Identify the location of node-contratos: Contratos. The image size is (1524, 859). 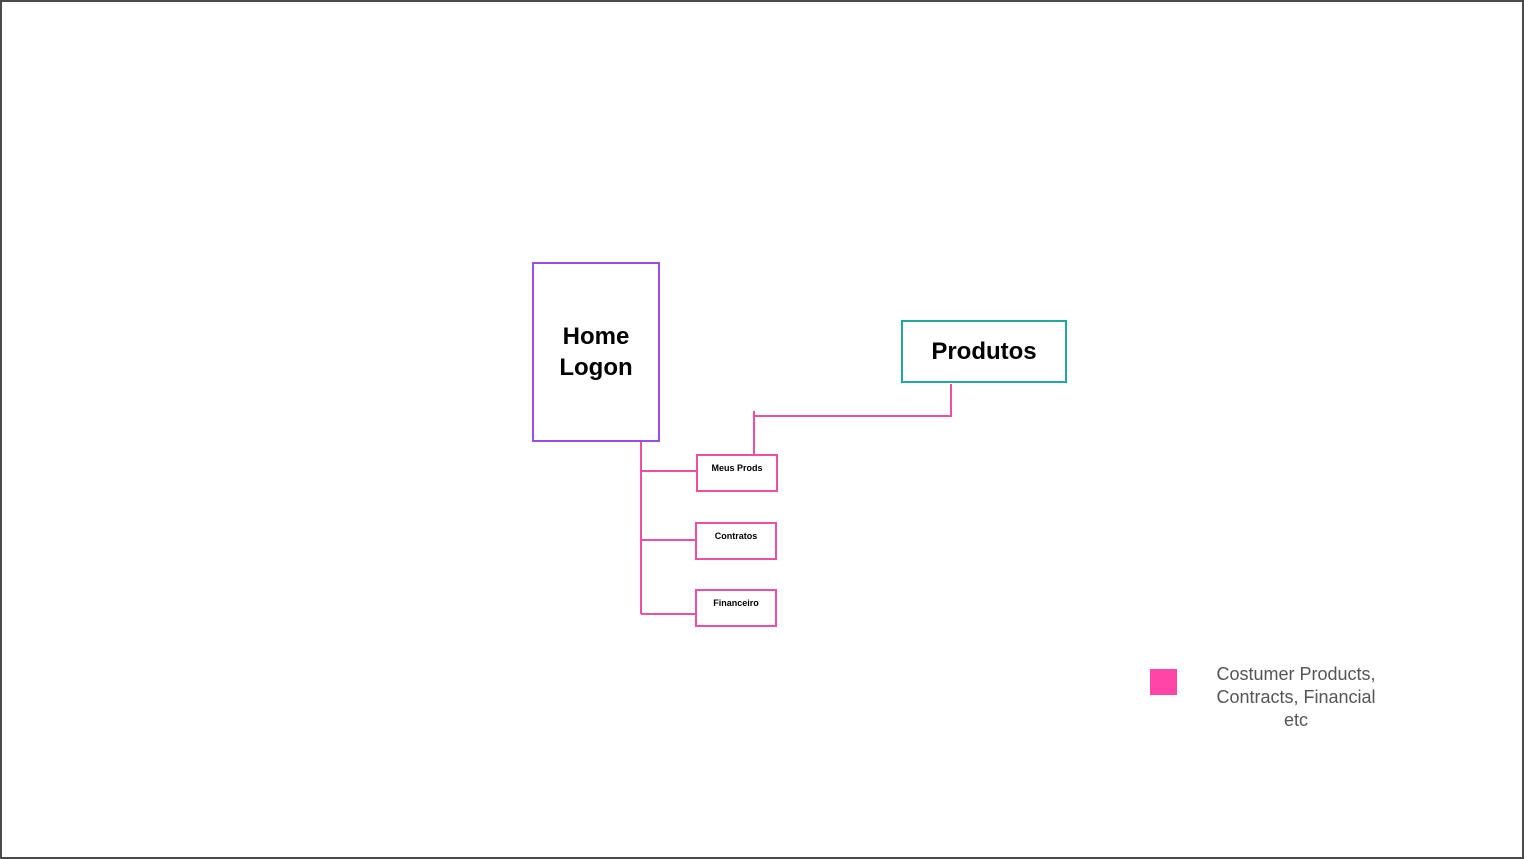
(736, 541).